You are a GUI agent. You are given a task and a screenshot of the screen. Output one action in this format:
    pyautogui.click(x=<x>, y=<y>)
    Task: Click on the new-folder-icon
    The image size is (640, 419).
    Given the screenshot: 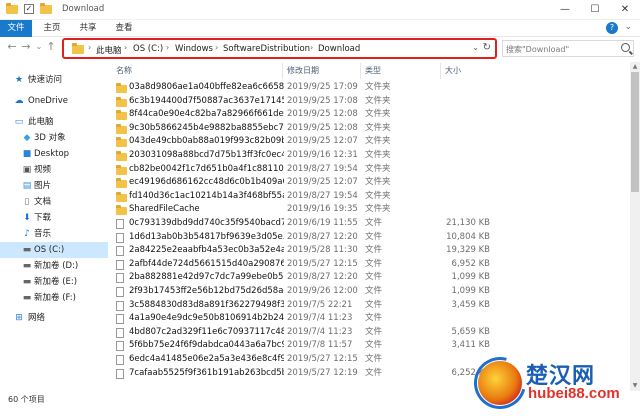 What is the action you would take?
    pyautogui.click(x=46, y=9)
    